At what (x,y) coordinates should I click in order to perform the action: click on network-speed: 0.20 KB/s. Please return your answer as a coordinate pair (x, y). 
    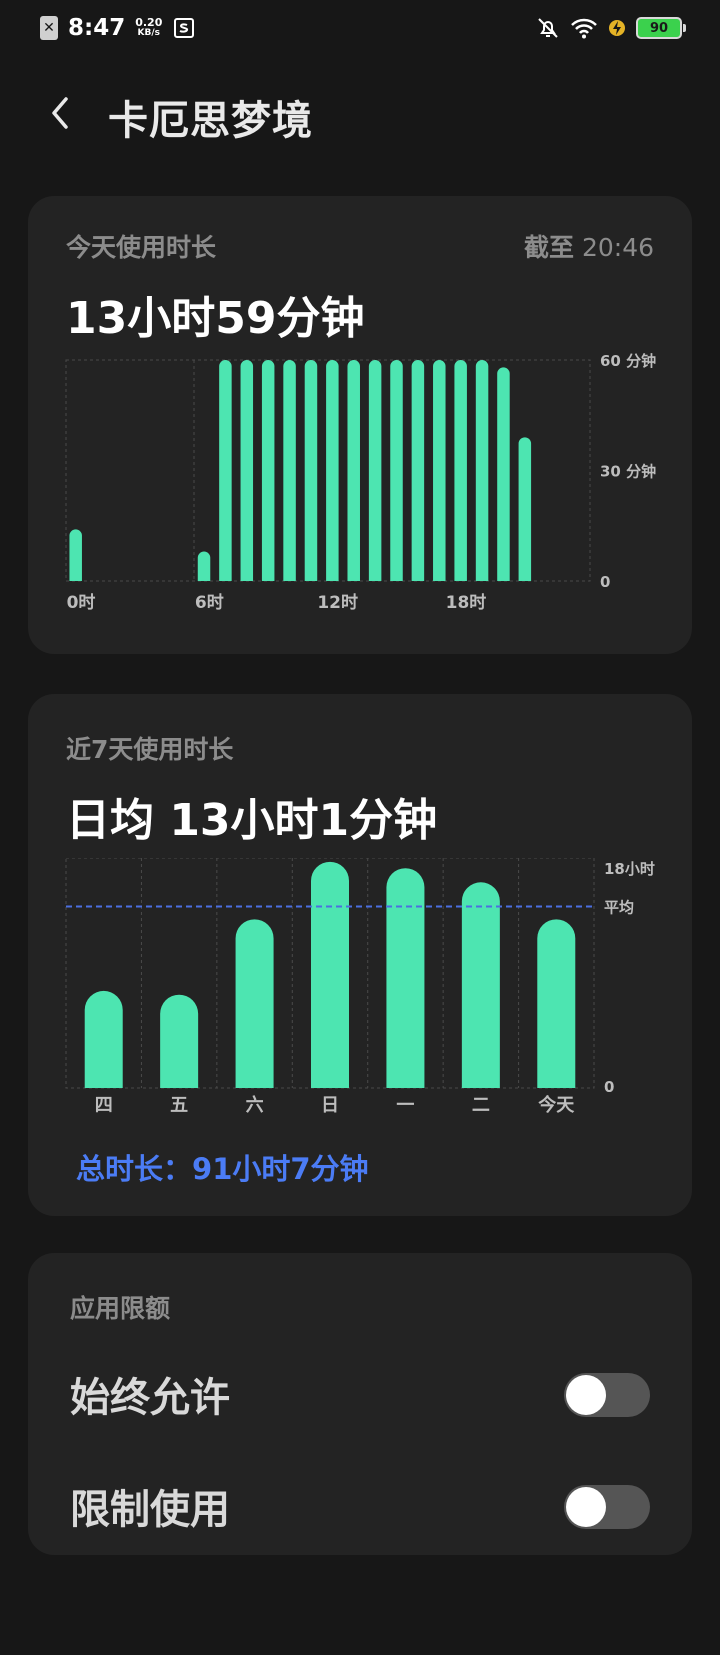
    Looking at the image, I should click on (148, 28).